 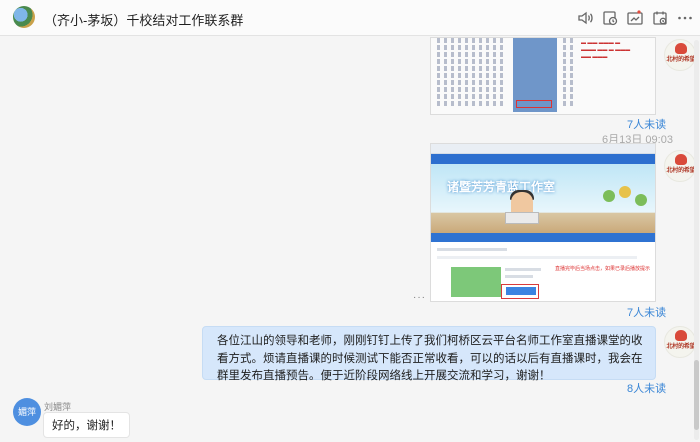 I want to click on read-status: 8人未读, so click(x=646, y=388).